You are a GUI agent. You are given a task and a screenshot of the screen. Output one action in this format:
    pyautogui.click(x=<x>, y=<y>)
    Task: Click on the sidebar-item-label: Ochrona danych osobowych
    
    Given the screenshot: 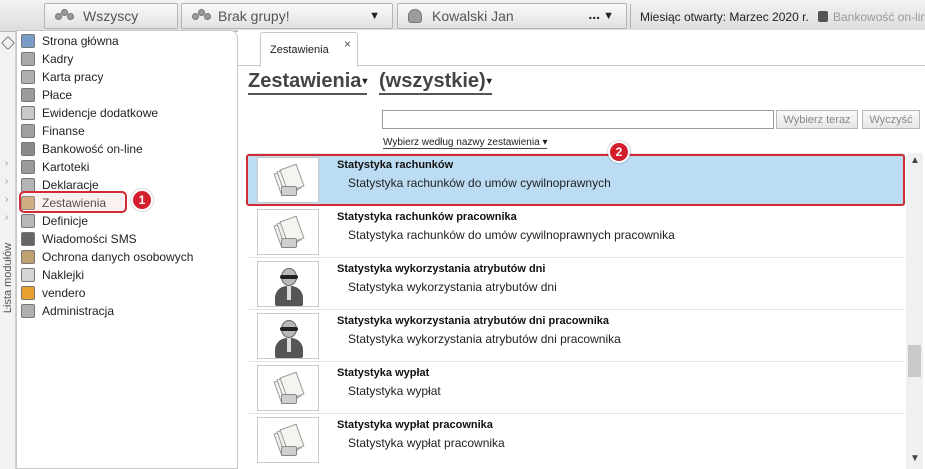 What is the action you would take?
    pyautogui.click(x=118, y=257)
    